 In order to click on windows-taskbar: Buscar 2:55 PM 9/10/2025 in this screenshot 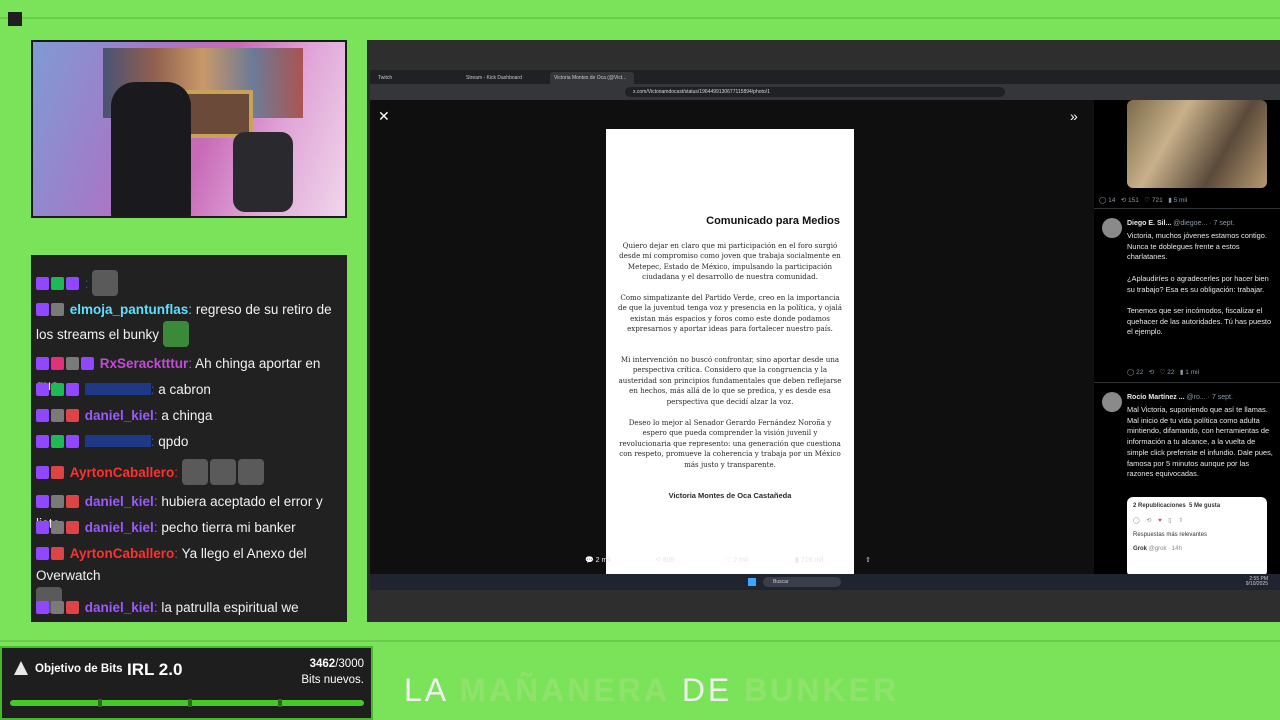, I will do `click(825, 582)`.